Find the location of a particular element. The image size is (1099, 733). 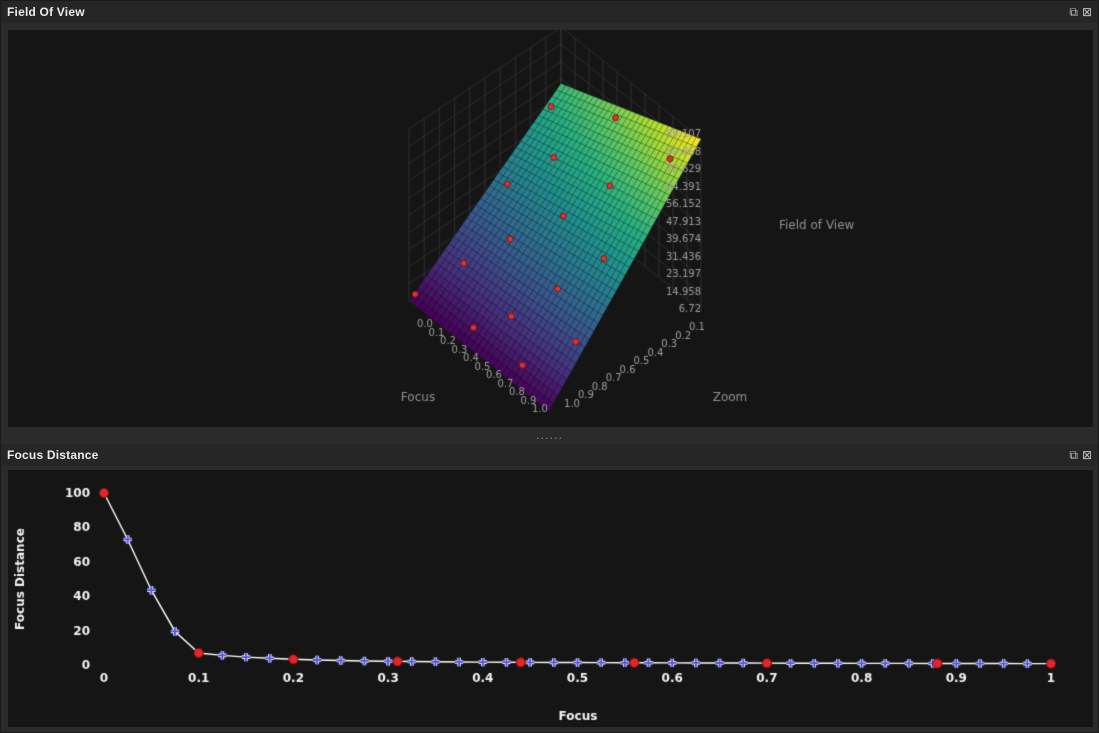

panel-title: Field Of View is located at coordinates (46, 12).